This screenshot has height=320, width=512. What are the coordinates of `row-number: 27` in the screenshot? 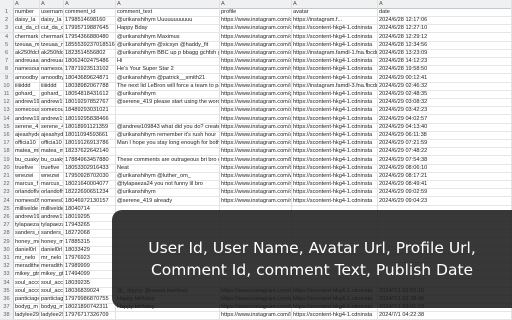 It's located at (7, 225).